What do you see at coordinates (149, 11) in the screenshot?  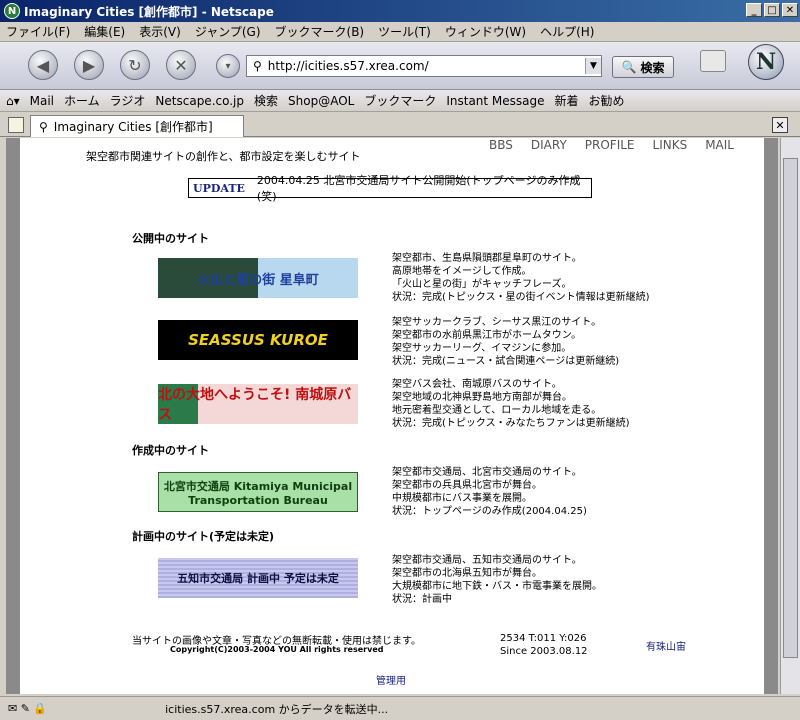 I see `window-title: Imaginary Cities [創作都市] - Netscape` at bounding box center [149, 11].